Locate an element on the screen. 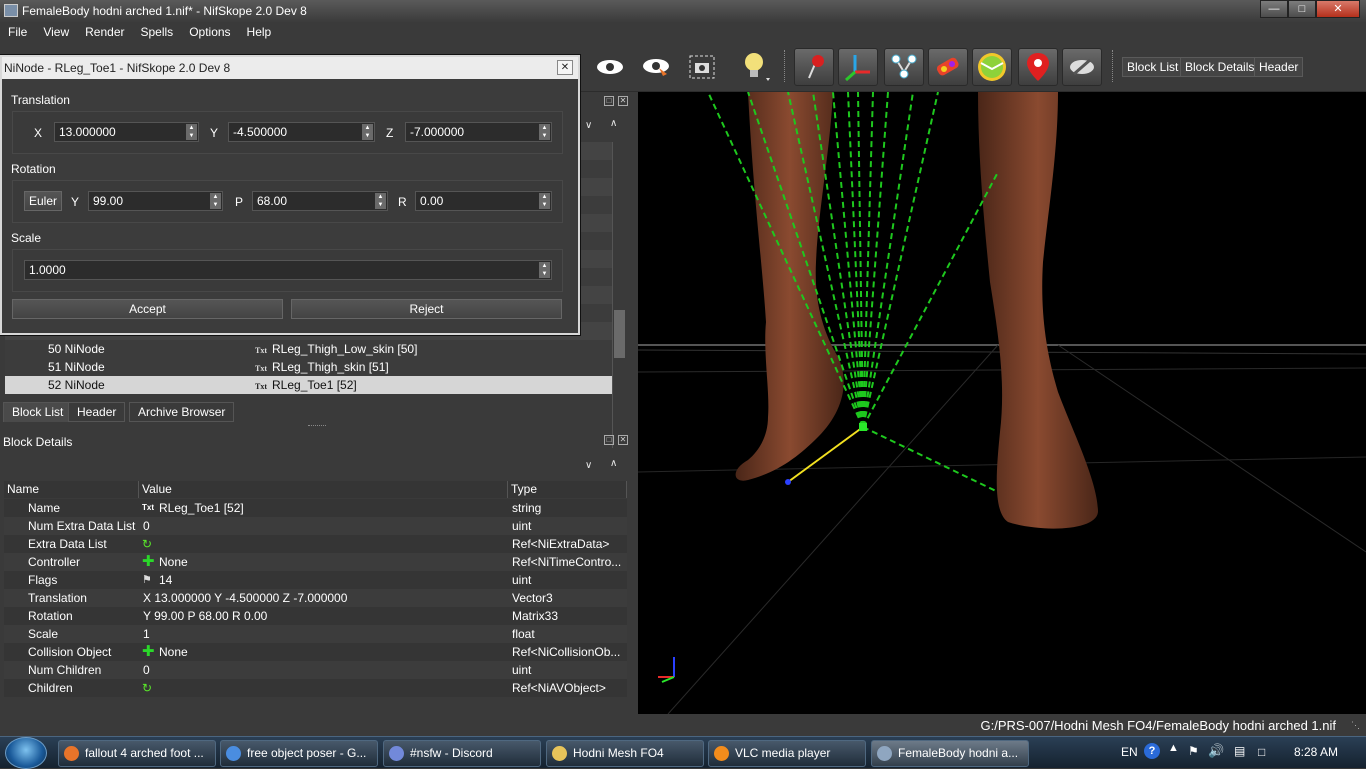 The height and width of the screenshot is (769, 1366). scale-input: 1.0000 ▲ ▼ is located at coordinates (288, 270).